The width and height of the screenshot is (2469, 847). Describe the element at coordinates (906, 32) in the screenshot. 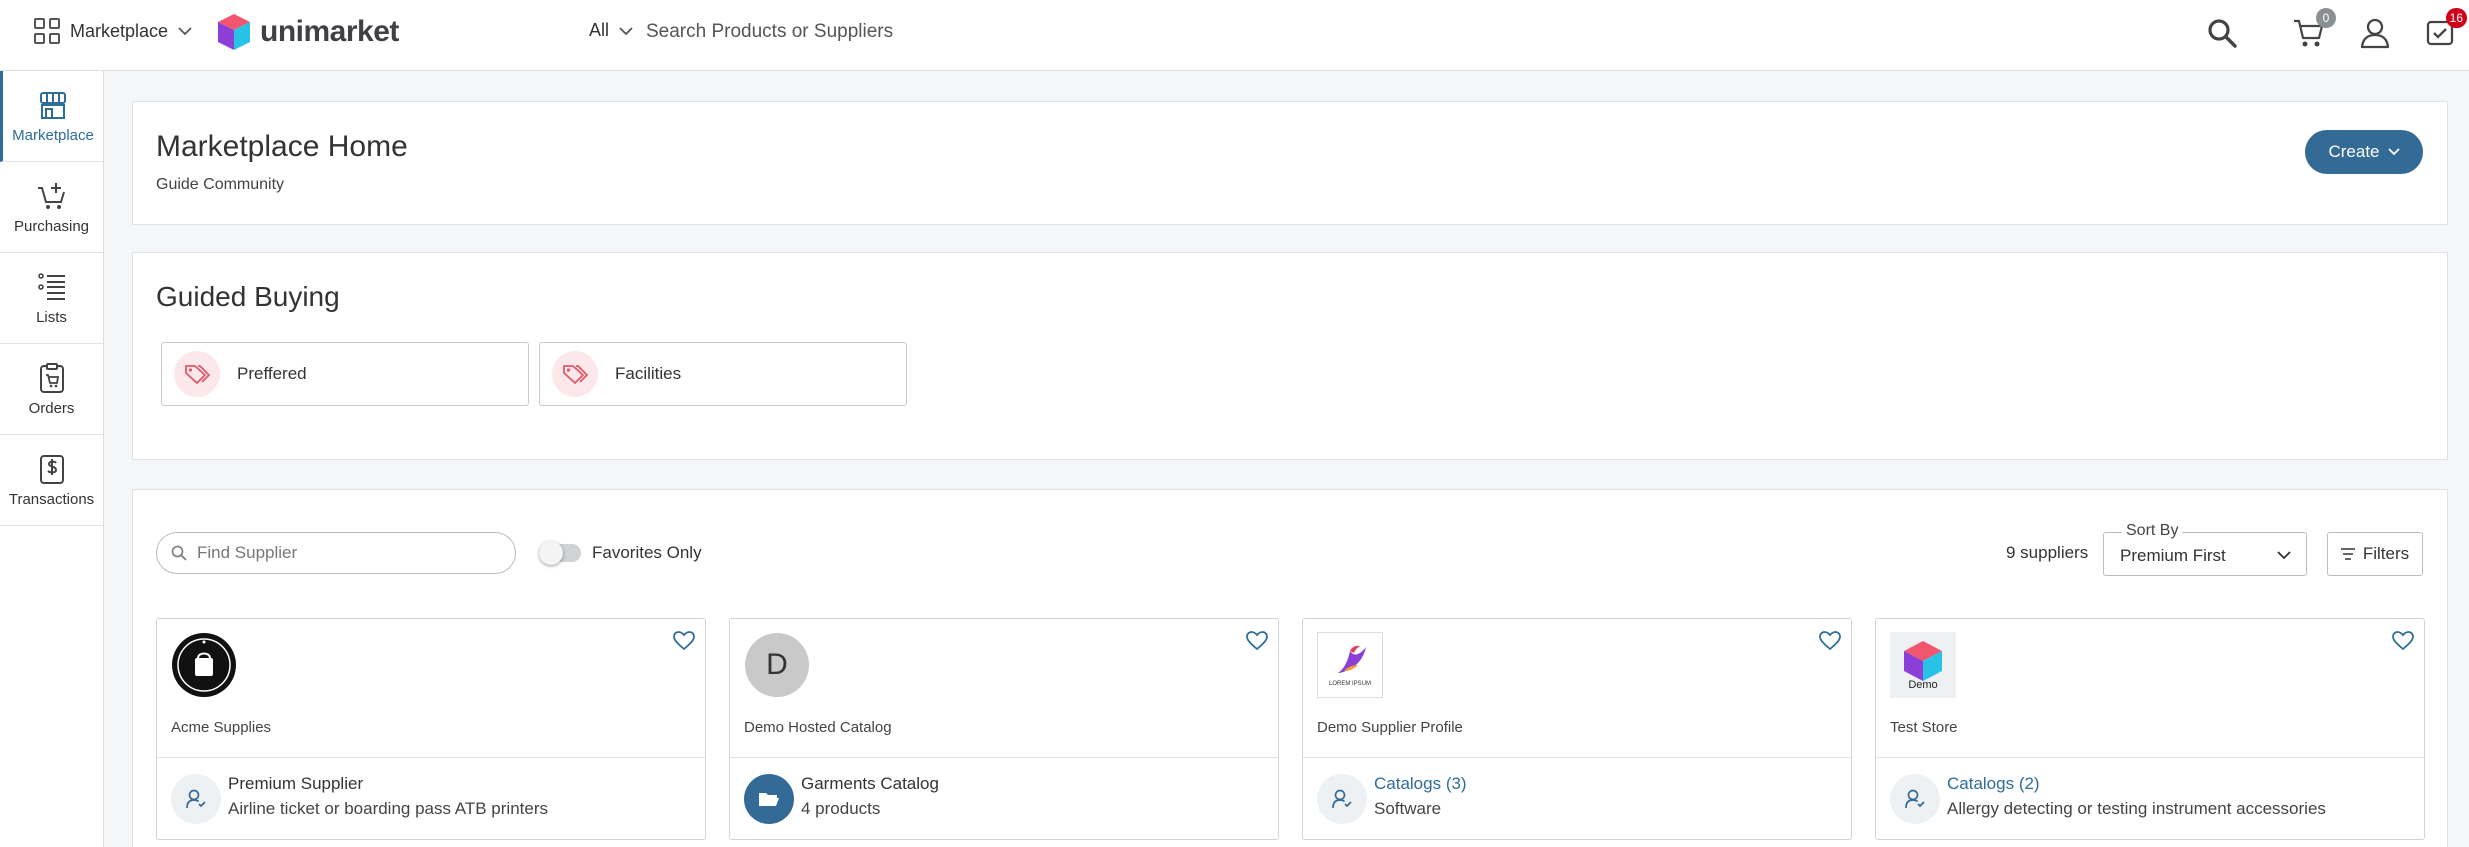

I see `global-search-input` at that location.